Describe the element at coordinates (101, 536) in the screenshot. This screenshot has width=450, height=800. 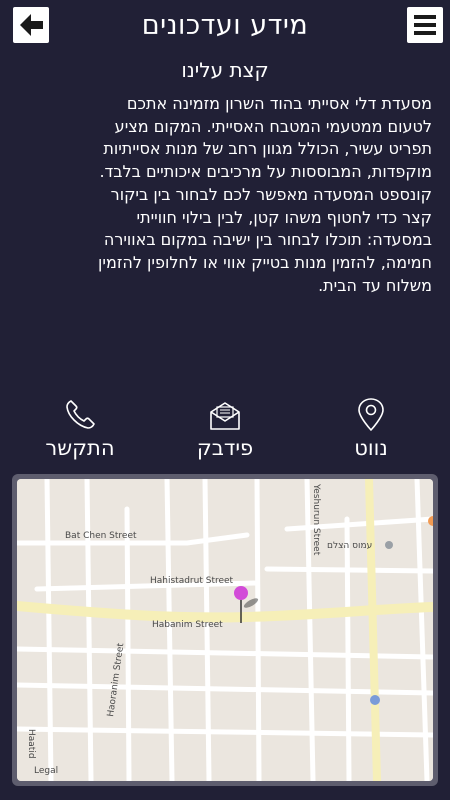
I see `street-label-bat-chen: Bat Chen Street` at that location.